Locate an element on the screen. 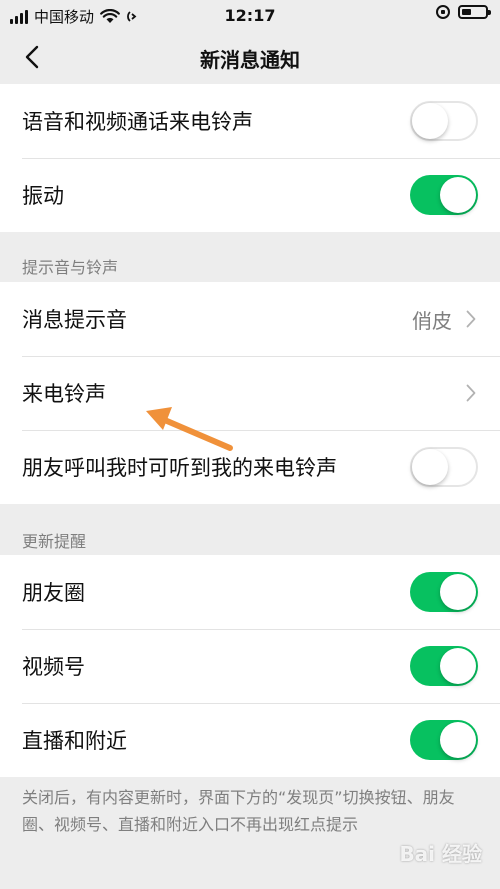 Image resolution: width=500 pixels, height=889 pixels. settings-row-incoming-ringtone: 来电铃声 is located at coordinates (250, 393).